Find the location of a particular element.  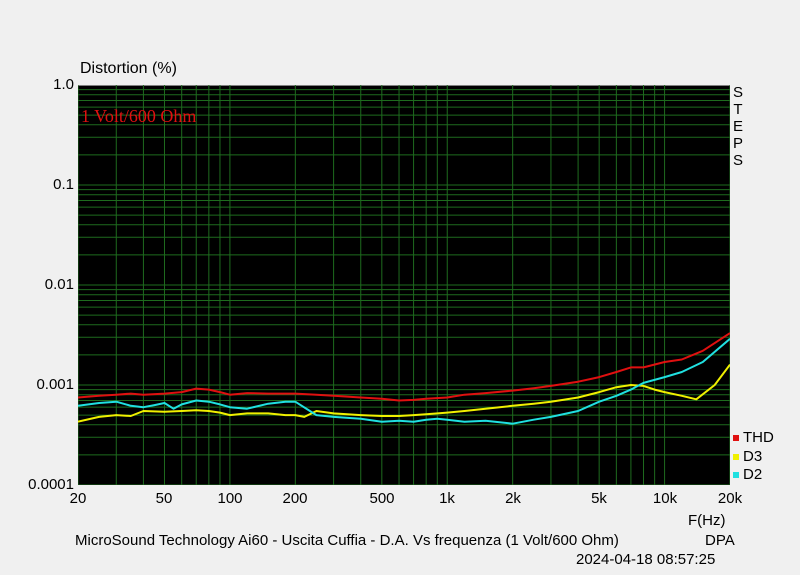

x-tick-label: 1k is located at coordinates (447, 498).